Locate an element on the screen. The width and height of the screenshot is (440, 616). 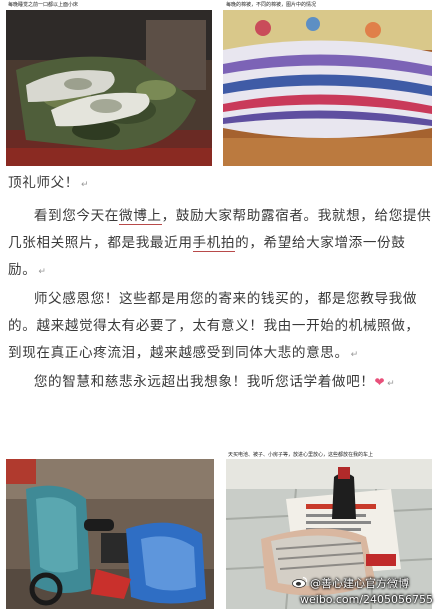
weibo-watermark-url: weibo.com/2405056755 is located at coordinates (367, 599).